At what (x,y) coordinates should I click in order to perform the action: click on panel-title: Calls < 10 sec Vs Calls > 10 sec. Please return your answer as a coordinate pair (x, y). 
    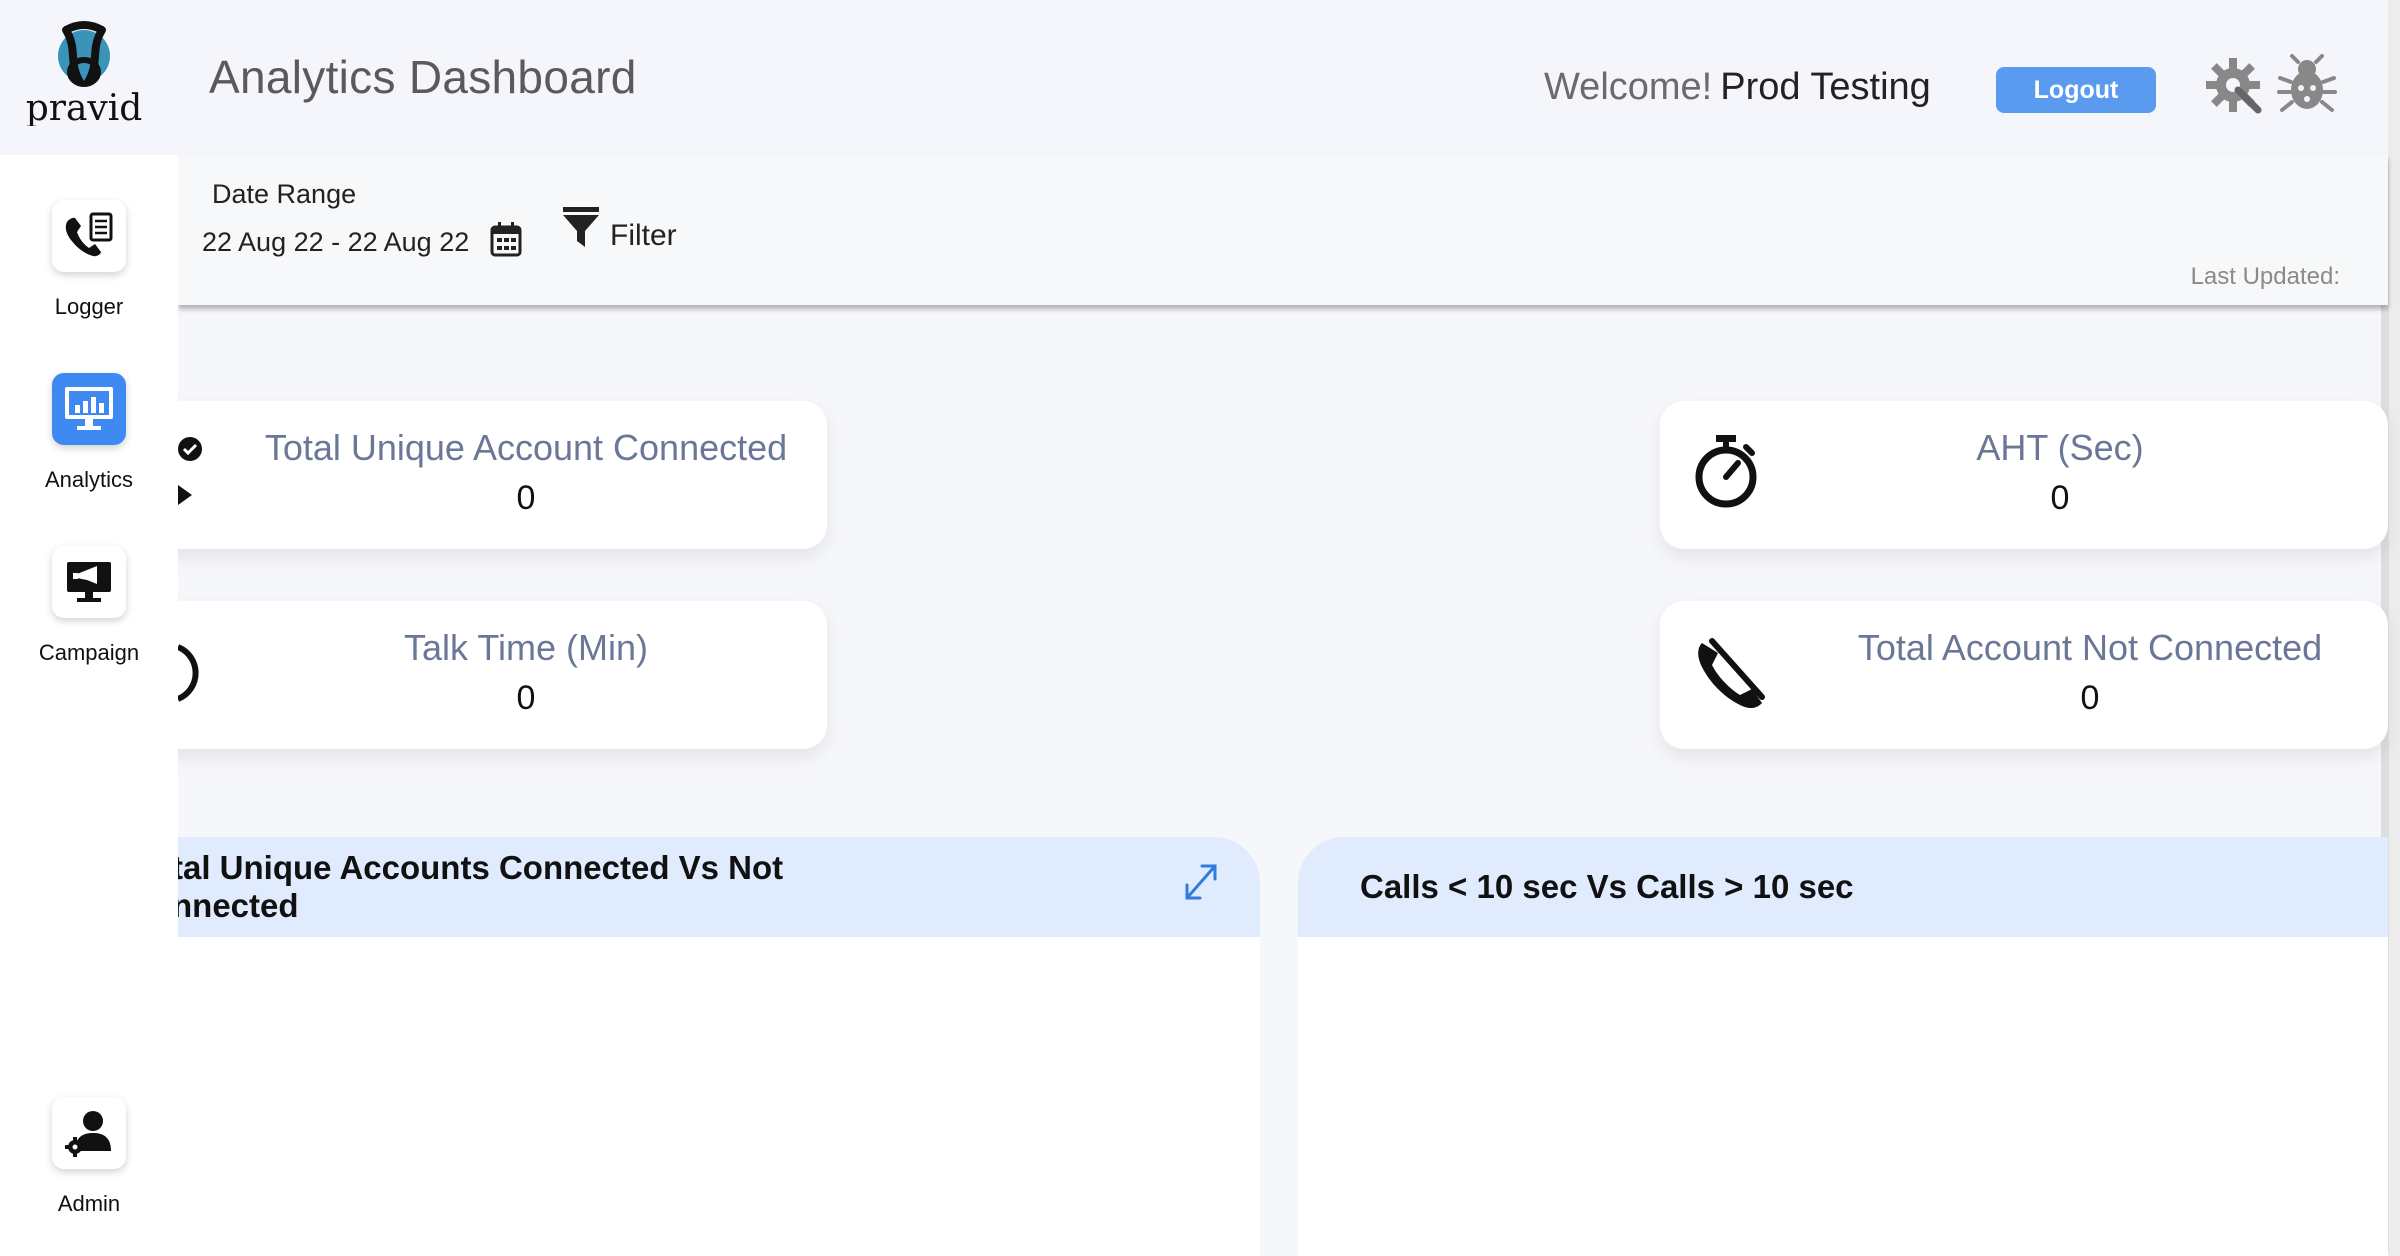
    Looking at the image, I should click on (1607, 886).